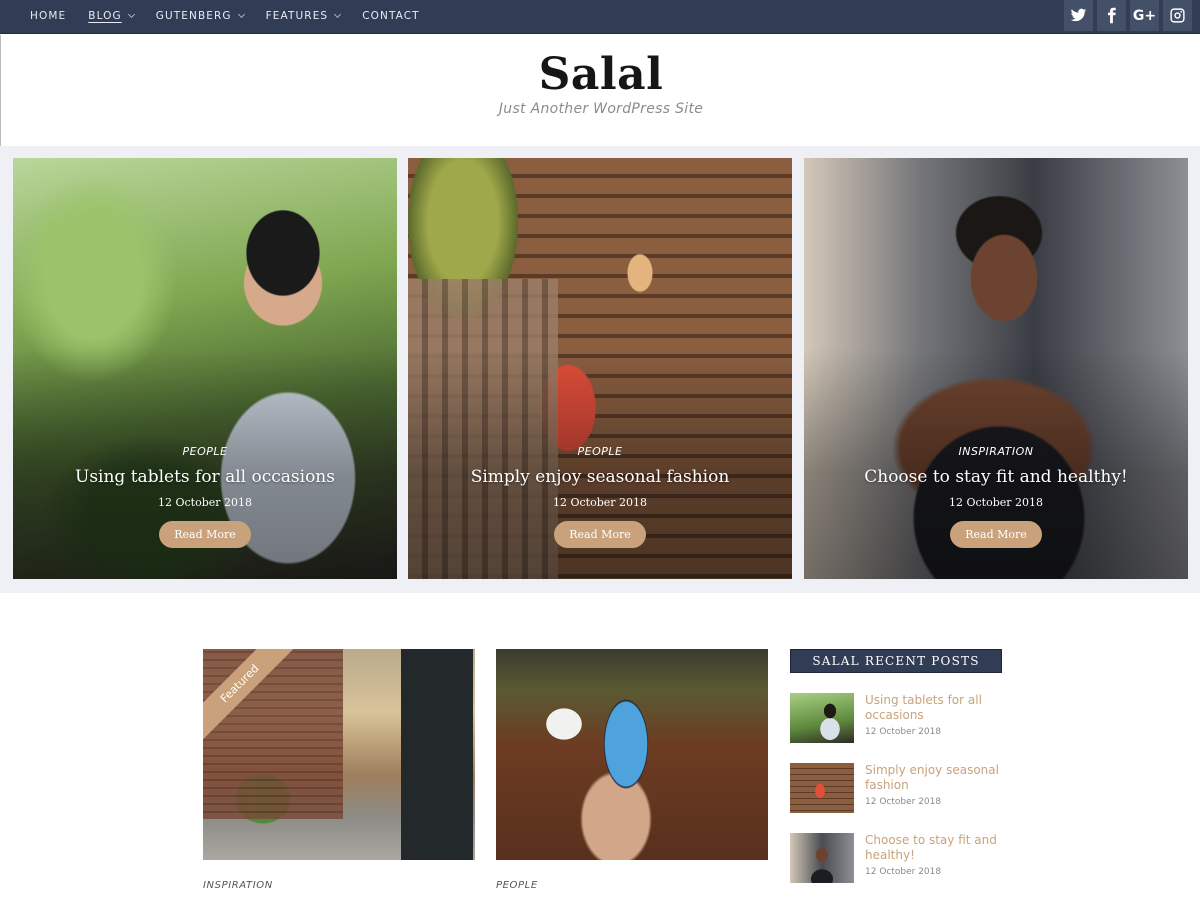 The image size is (1200, 900). I want to click on nav-item-label: Gutenberg, so click(193, 16).